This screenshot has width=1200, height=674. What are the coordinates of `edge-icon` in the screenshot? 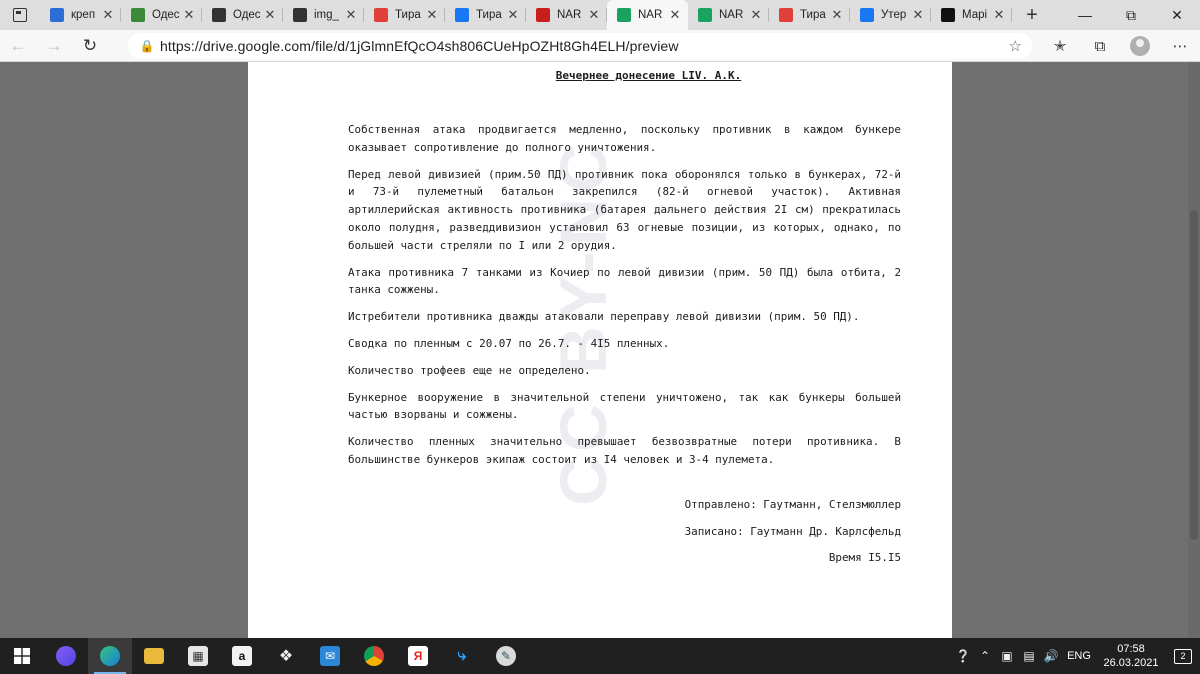 It's located at (110, 656).